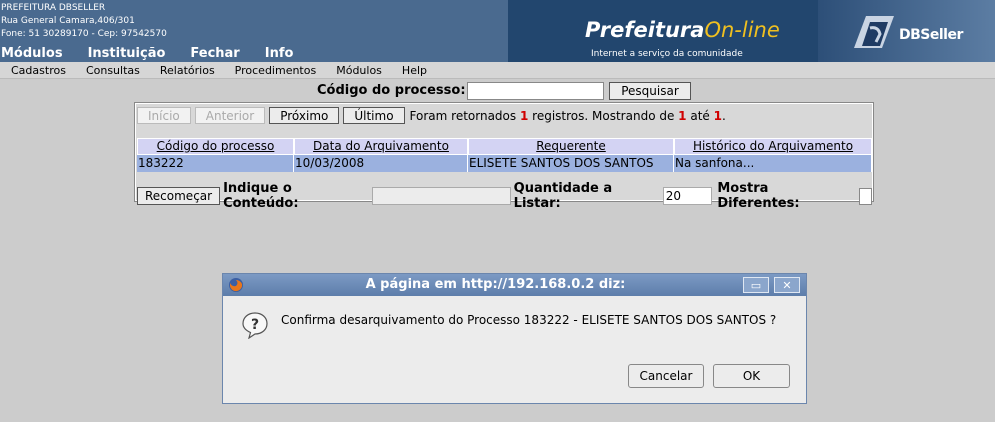 This screenshot has height=422, width=995. Describe the element at coordinates (742, 30) in the screenshot. I see `brand-text-b: On-line` at that location.